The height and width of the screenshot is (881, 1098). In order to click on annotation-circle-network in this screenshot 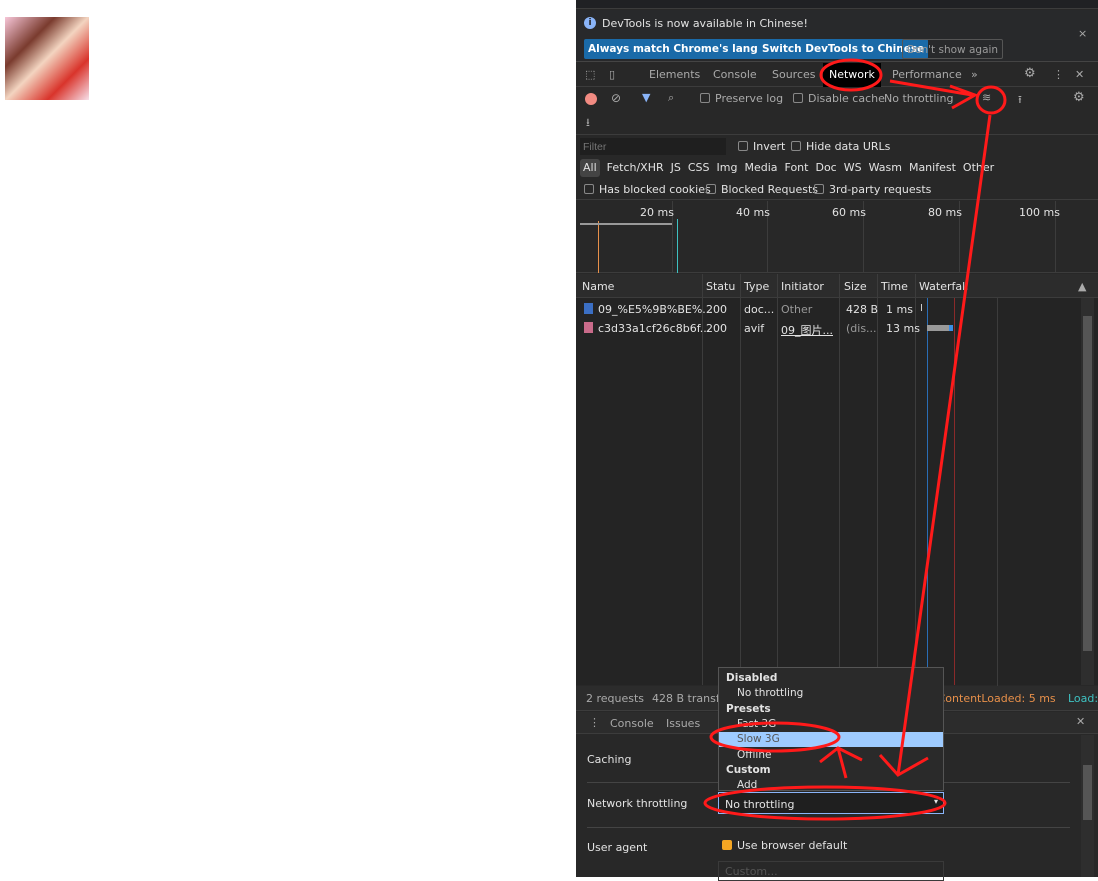, I will do `click(851, 75)`.